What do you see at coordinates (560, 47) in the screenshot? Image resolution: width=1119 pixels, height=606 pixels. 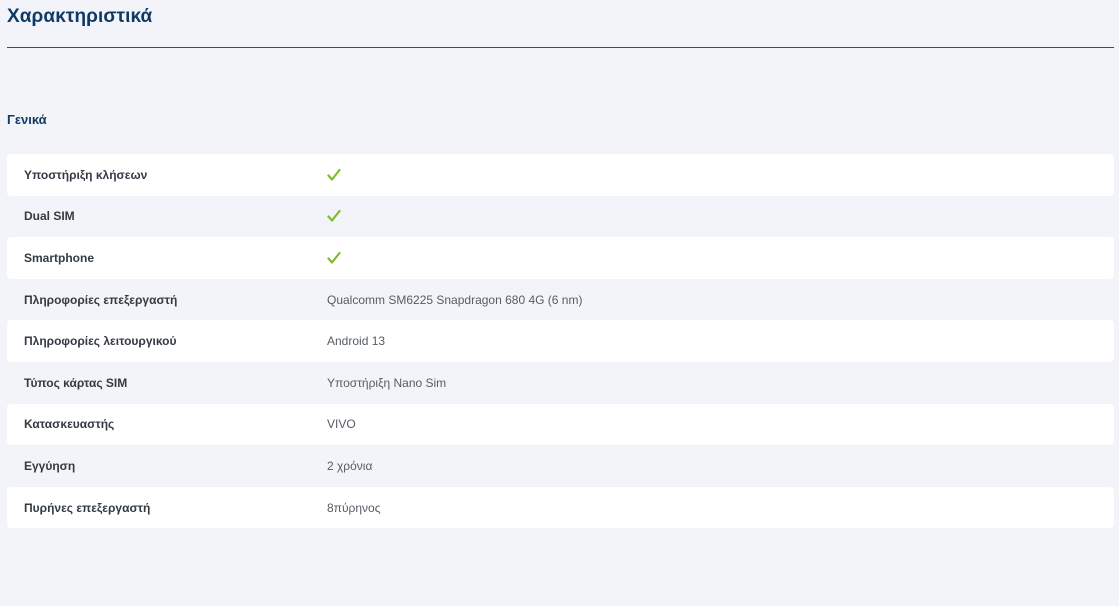 I see `title-divider` at bounding box center [560, 47].